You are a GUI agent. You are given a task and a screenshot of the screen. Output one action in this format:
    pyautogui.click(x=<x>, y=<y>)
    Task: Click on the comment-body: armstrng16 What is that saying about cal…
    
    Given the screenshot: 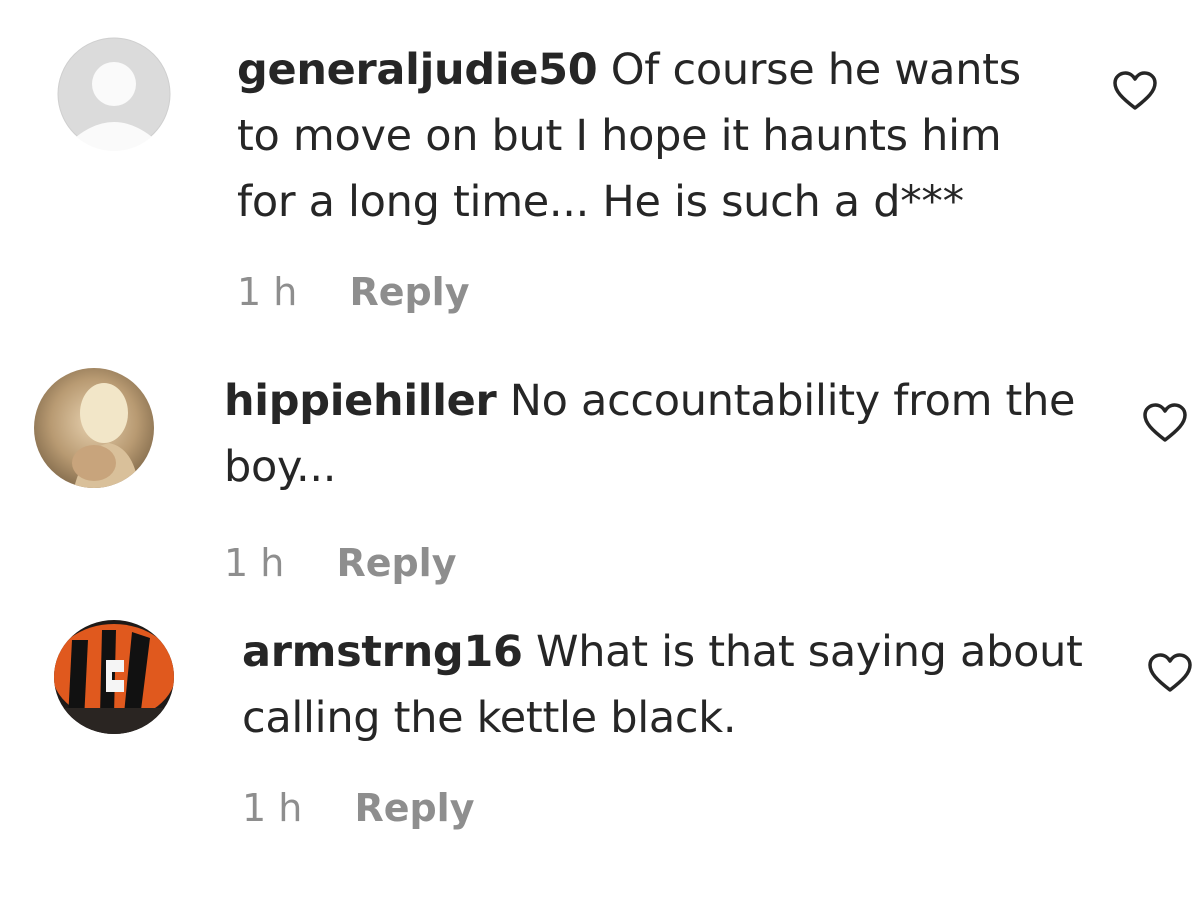 What is the action you would take?
    pyautogui.click(x=667, y=685)
    